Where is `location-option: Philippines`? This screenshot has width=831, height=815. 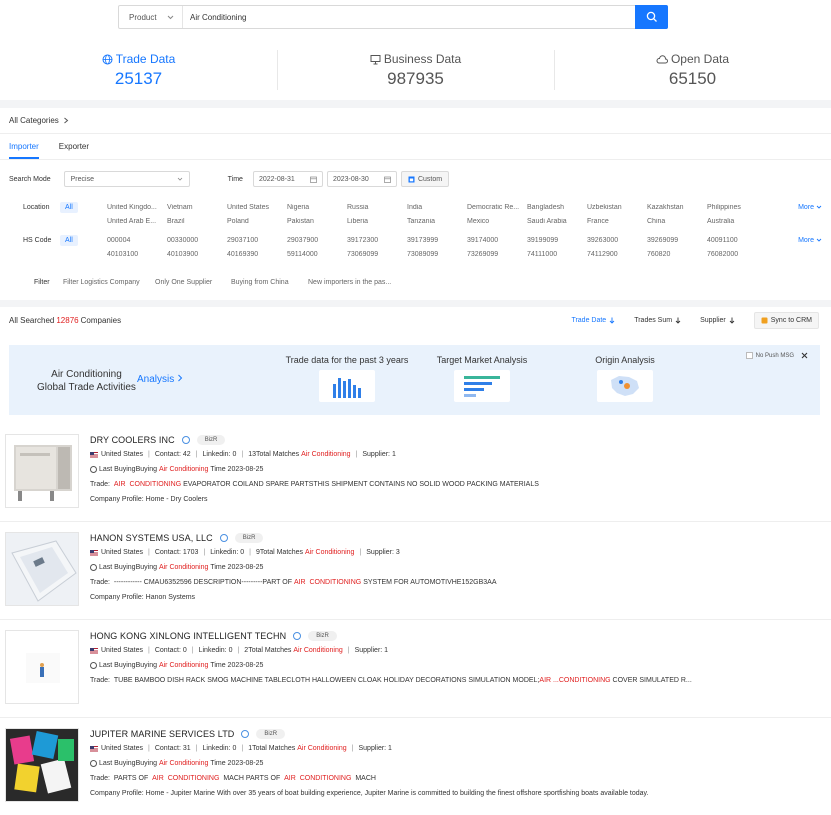
location-option: Philippines is located at coordinates (735, 207).